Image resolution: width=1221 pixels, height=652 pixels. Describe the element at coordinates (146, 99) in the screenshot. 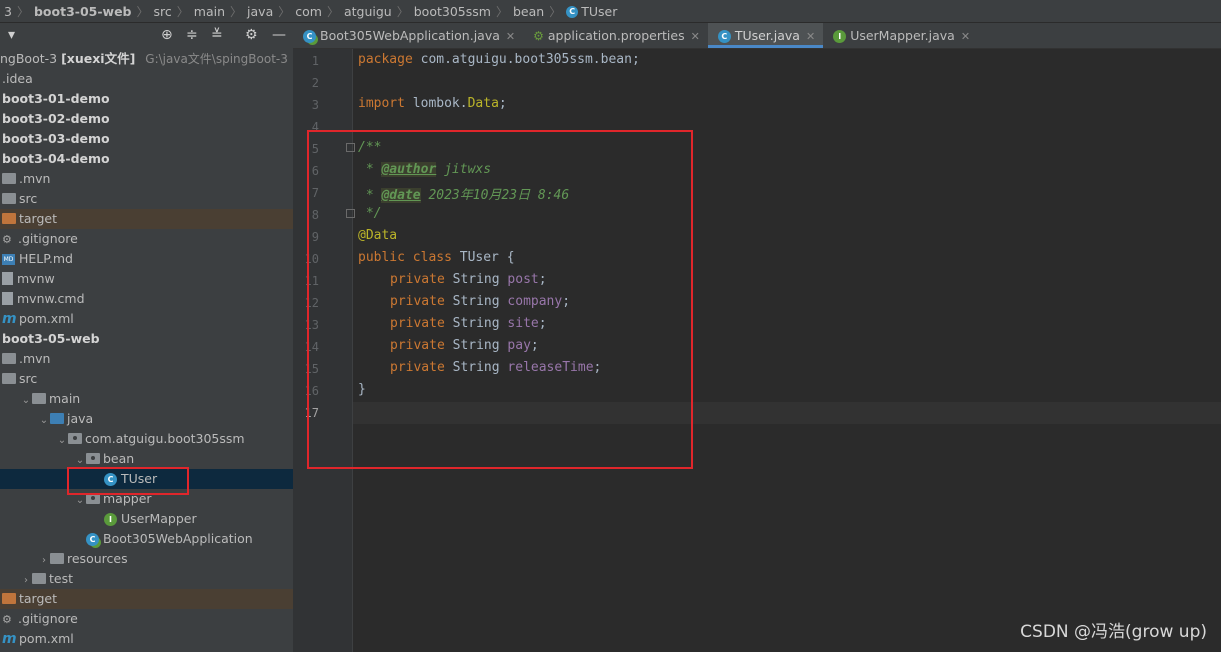

I see `tree-item: boot3-01-demo` at that location.